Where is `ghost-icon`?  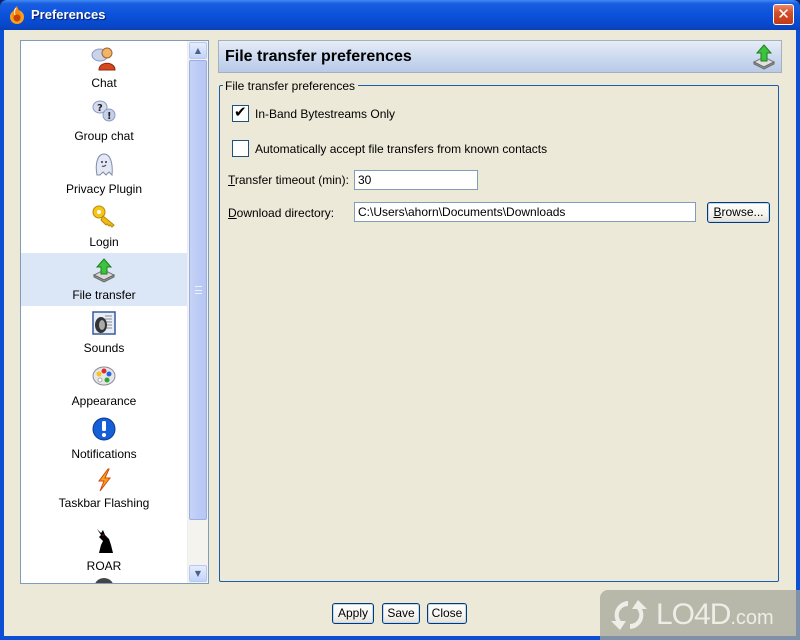
ghost-icon is located at coordinates (104, 165).